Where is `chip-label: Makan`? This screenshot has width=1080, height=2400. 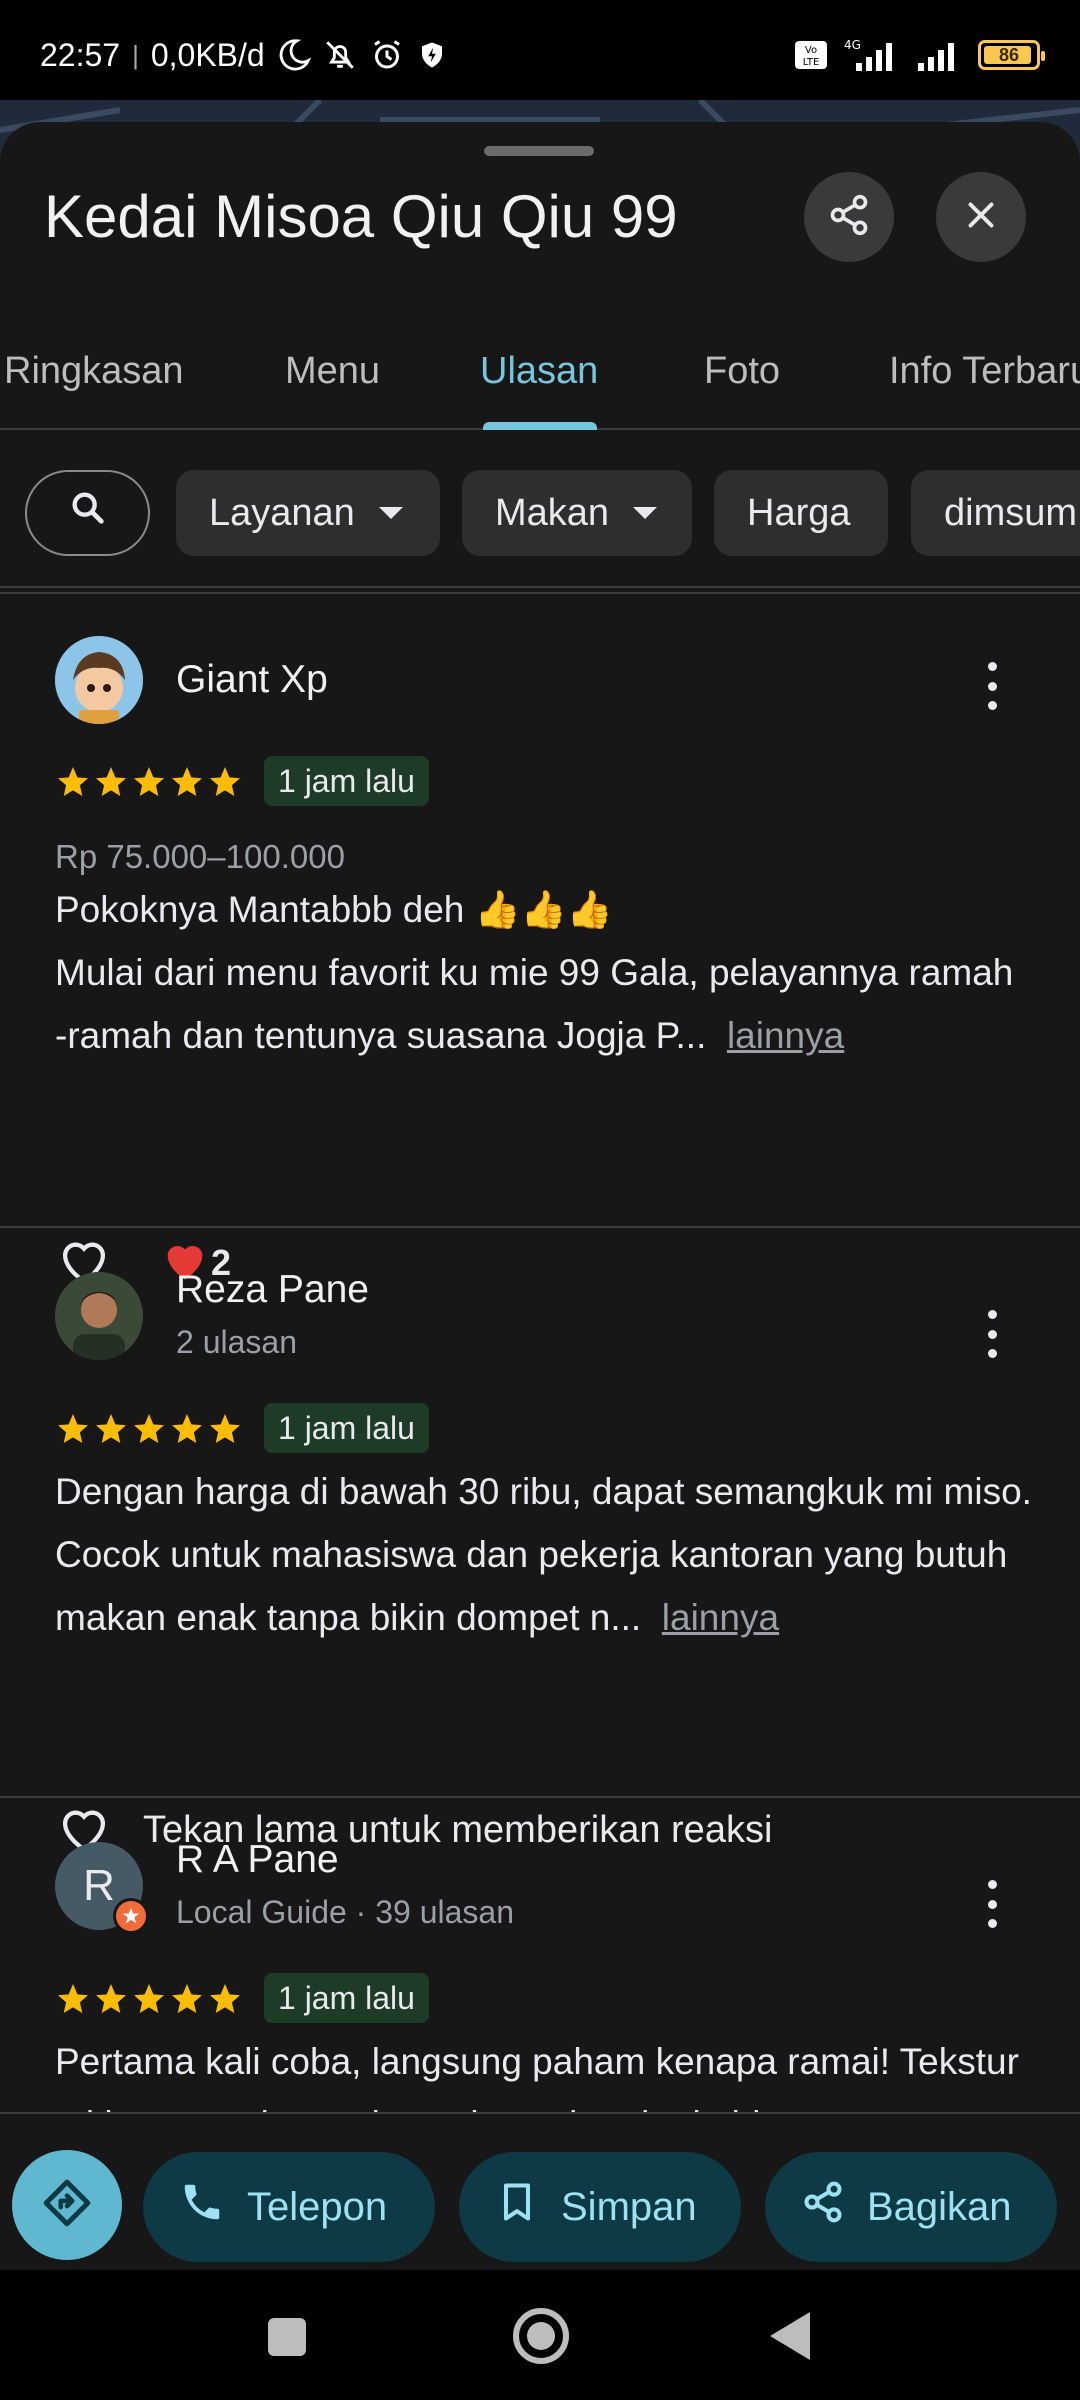 chip-label: Makan is located at coordinates (552, 512).